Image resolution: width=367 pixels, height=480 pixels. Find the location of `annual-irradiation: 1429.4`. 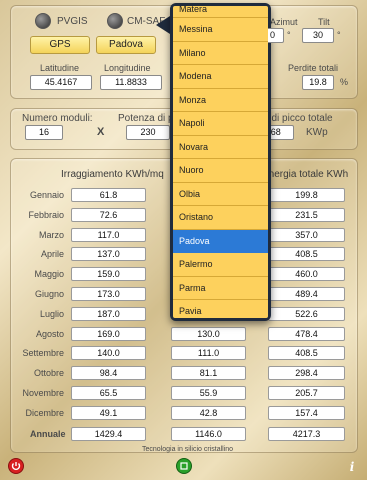

annual-irradiation: 1429.4 is located at coordinates (108, 434).